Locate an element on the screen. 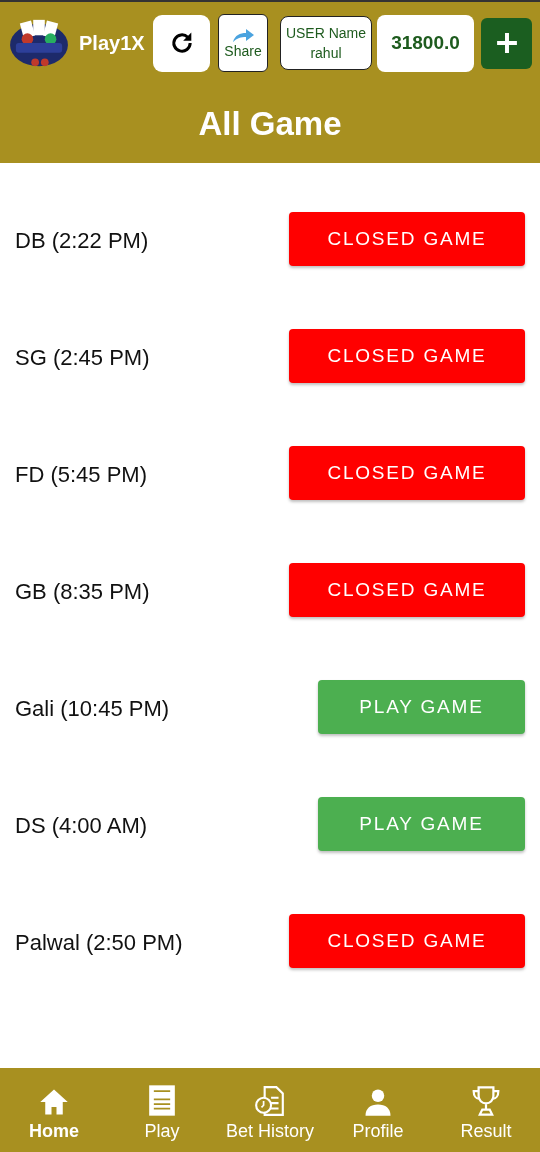 The height and width of the screenshot is (1152, 540). nav-tab: Profile is located at coordinates (378, 1110).